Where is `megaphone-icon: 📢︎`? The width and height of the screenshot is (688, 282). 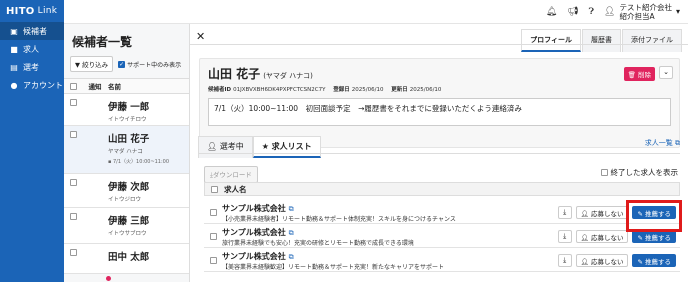 megaphone-icon: 📢︎ is located at coordinates (572, 12).